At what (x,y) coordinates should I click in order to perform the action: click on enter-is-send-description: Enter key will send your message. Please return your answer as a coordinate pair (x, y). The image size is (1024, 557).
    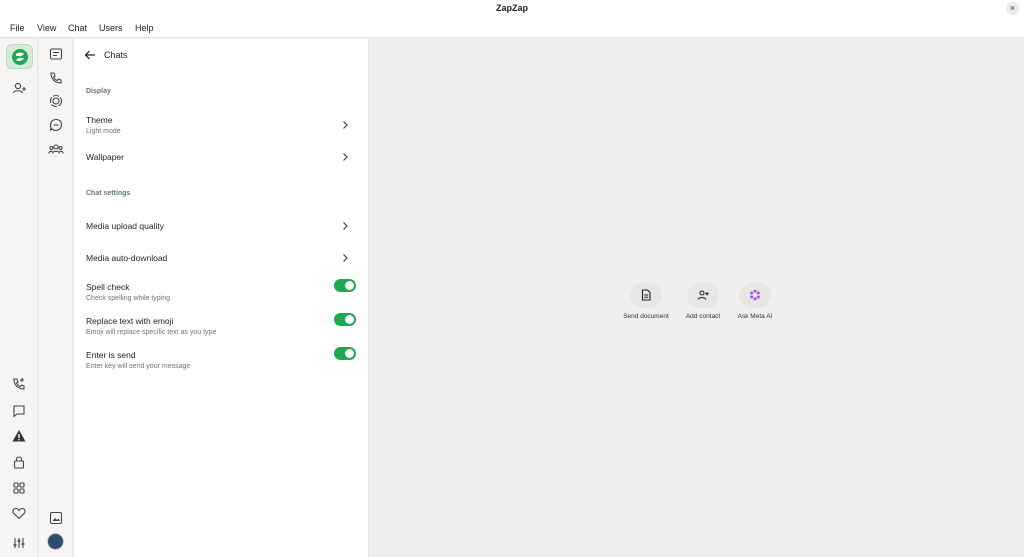
    Looking at the image, I should click on (138, 366).